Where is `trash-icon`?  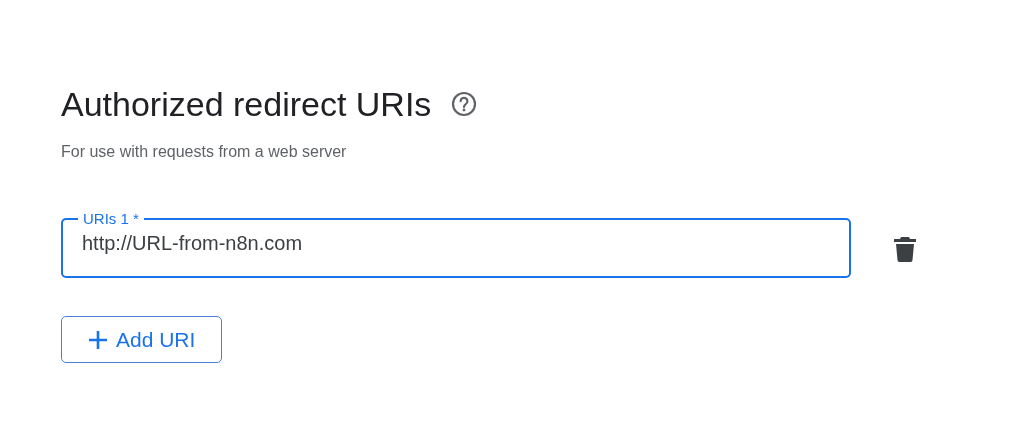
trash-icon is located at coordinates (905, 249).